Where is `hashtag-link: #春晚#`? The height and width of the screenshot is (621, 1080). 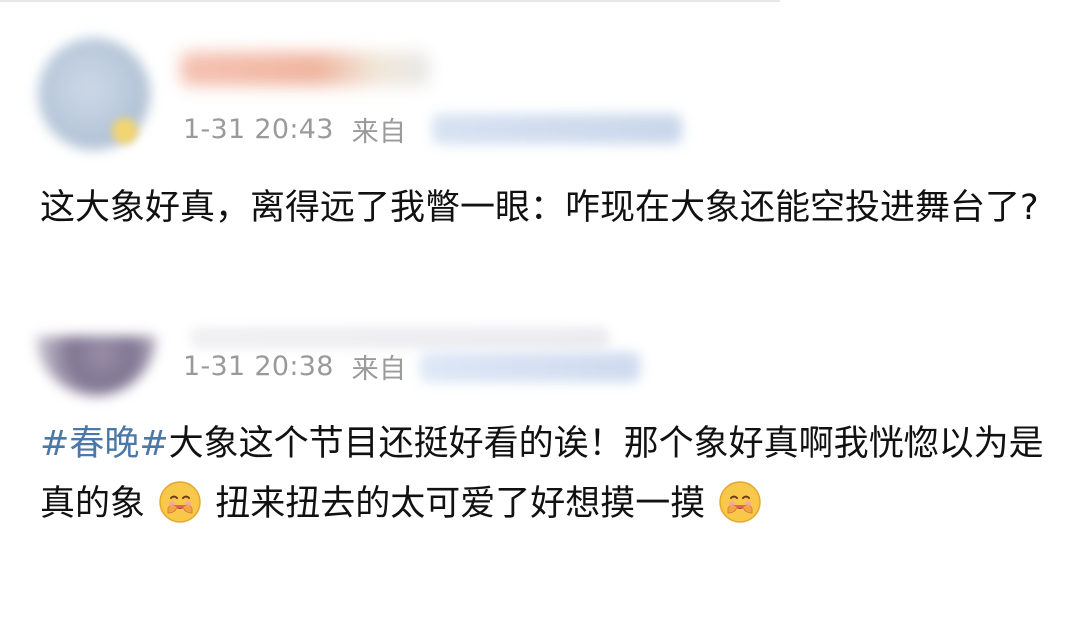
hashtag-link: #春晚# is located at coordinates (104, 444).